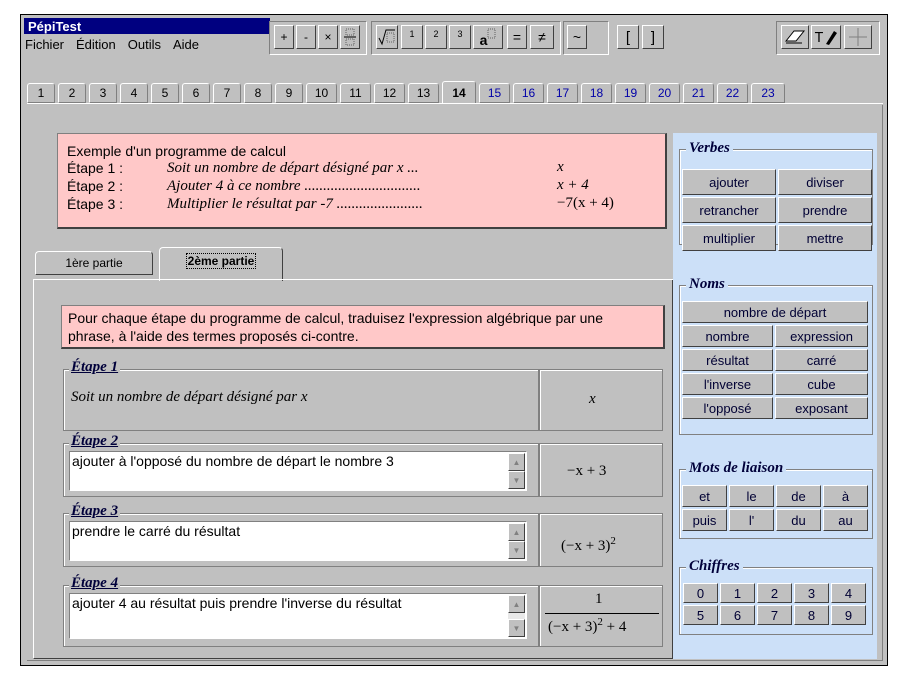  I want to click on word-button: du, so click(798, 520).